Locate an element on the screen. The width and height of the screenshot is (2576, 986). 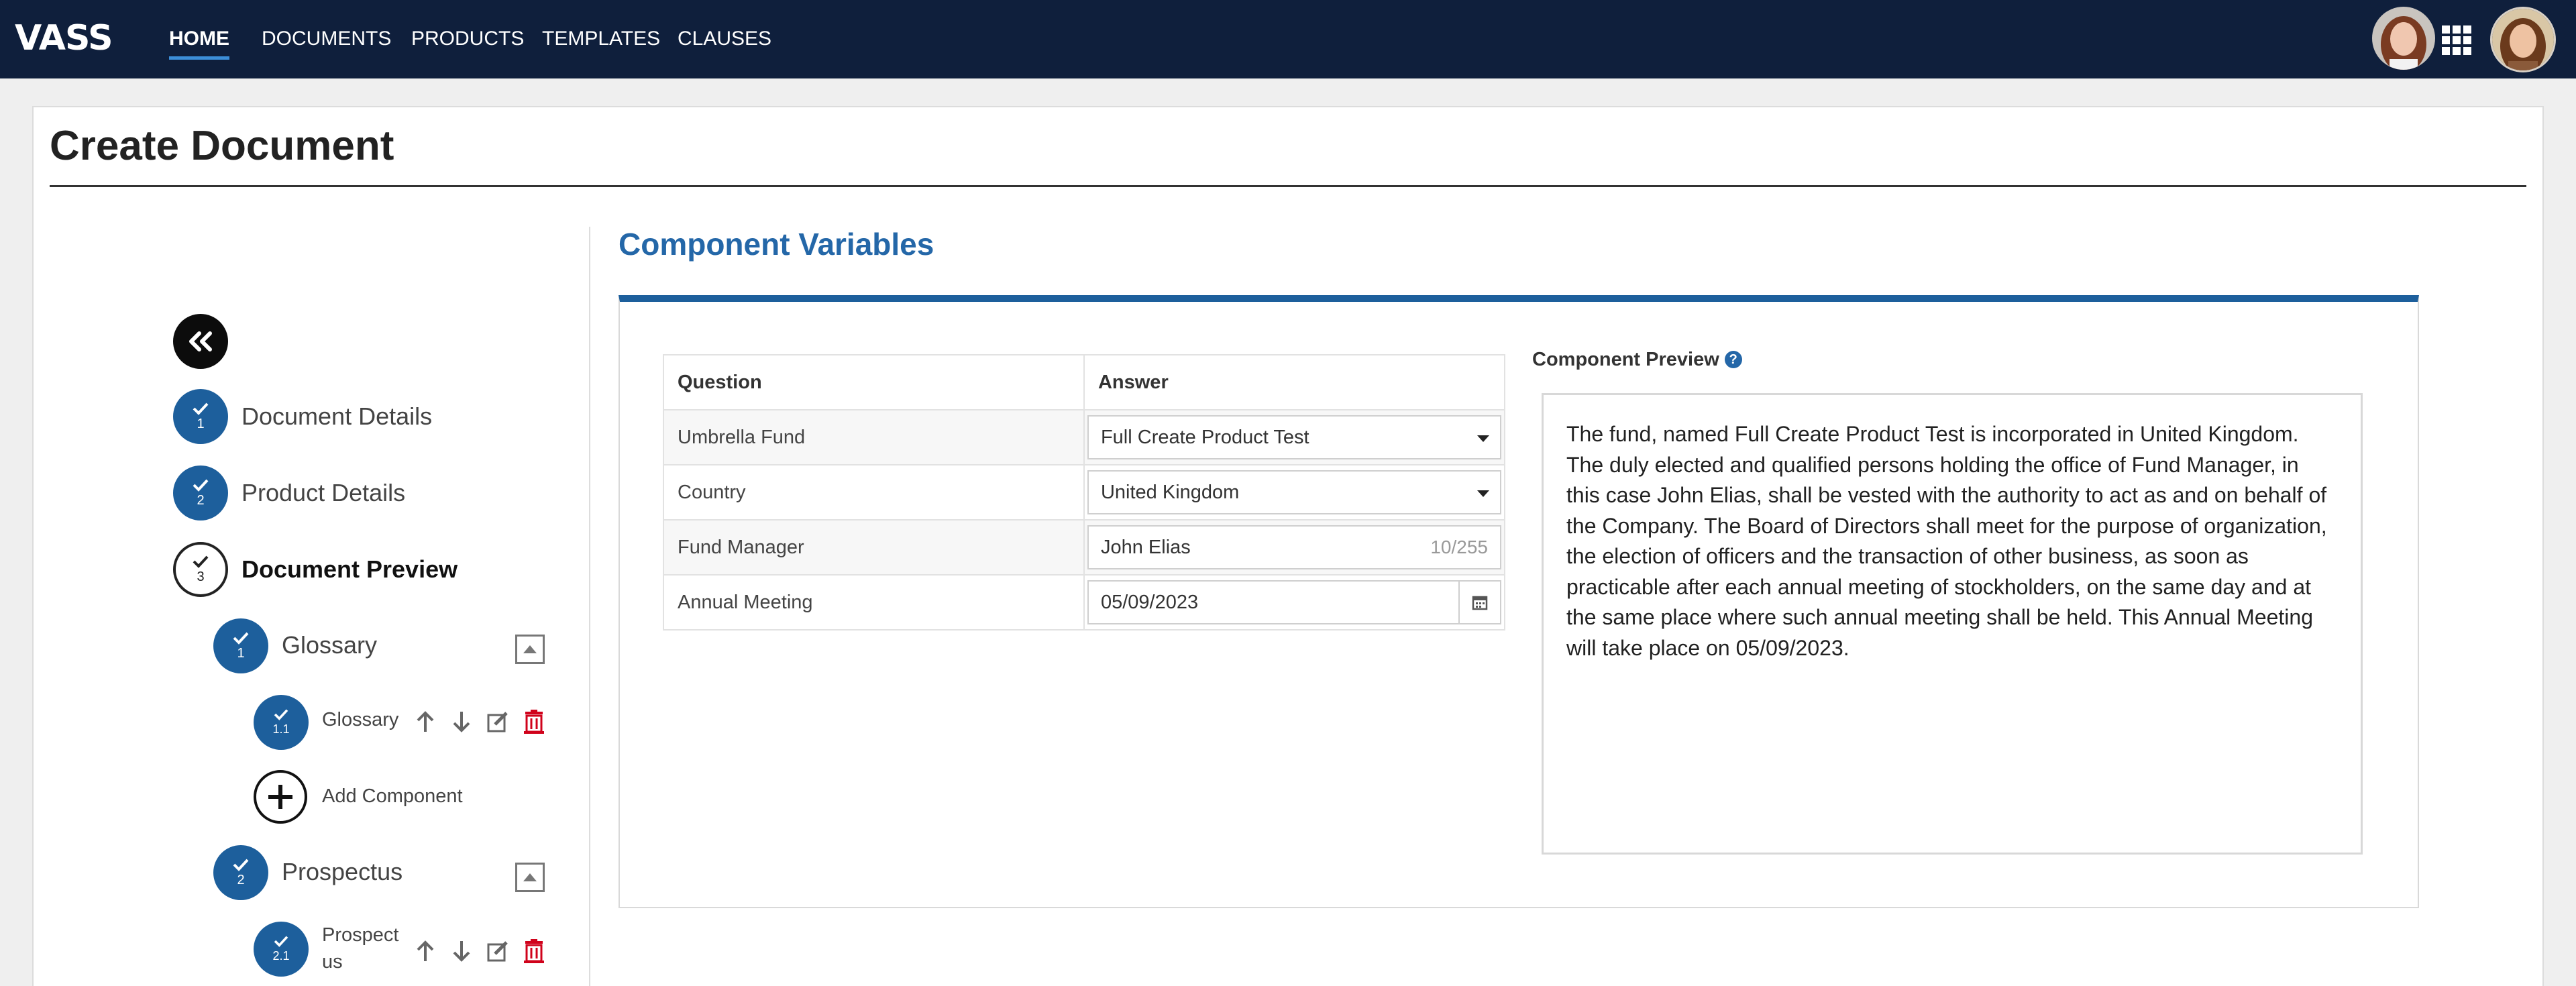
input-value: John Elias is located at coordinates (1145, 547).